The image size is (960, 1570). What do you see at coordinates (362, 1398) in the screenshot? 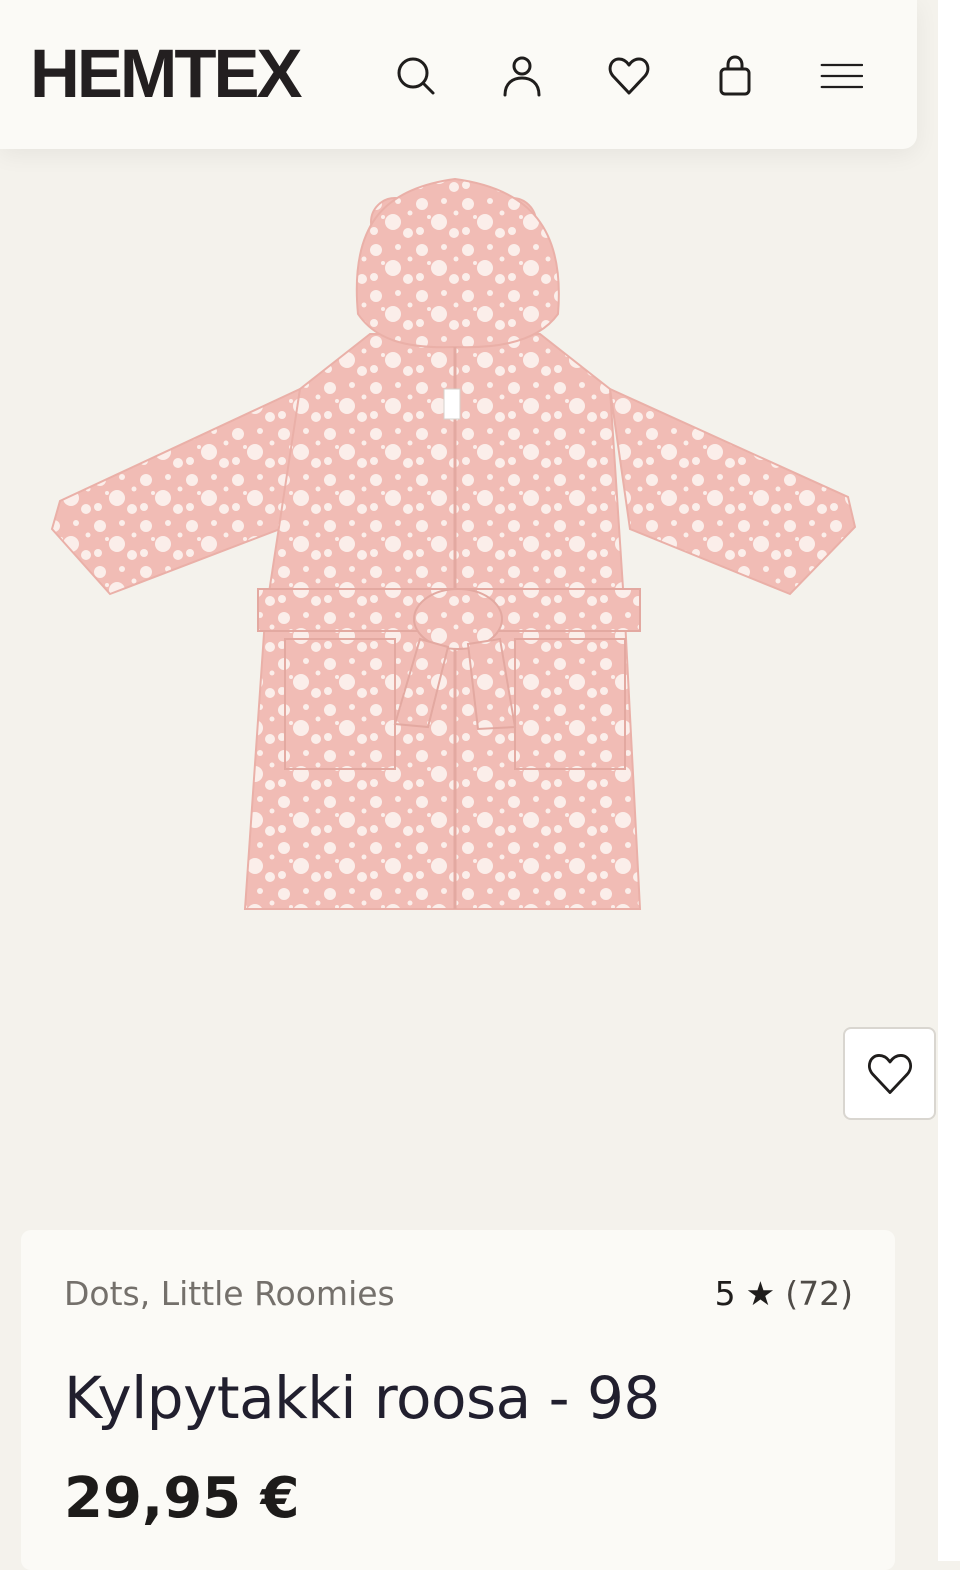
I see `product-title: Kylpytakki roosa - 98` at bounding box center [362, 1398].